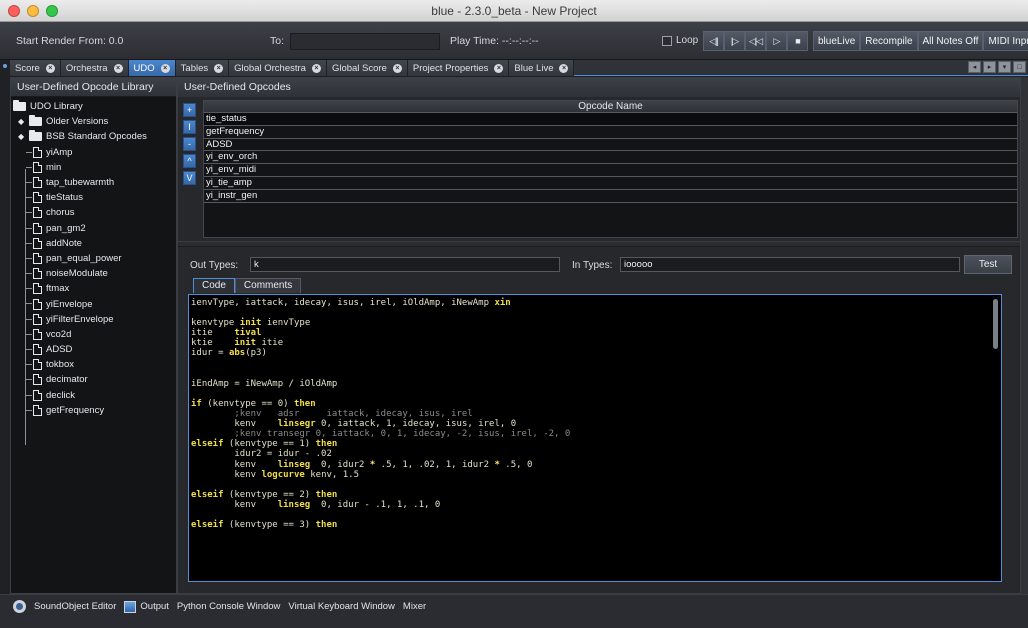 The height and width of the screenshot is (628, 1028). Describe the element at coordinates (680, 40) in the screenshot. I see `loop-checkbox: Loop` at that location.